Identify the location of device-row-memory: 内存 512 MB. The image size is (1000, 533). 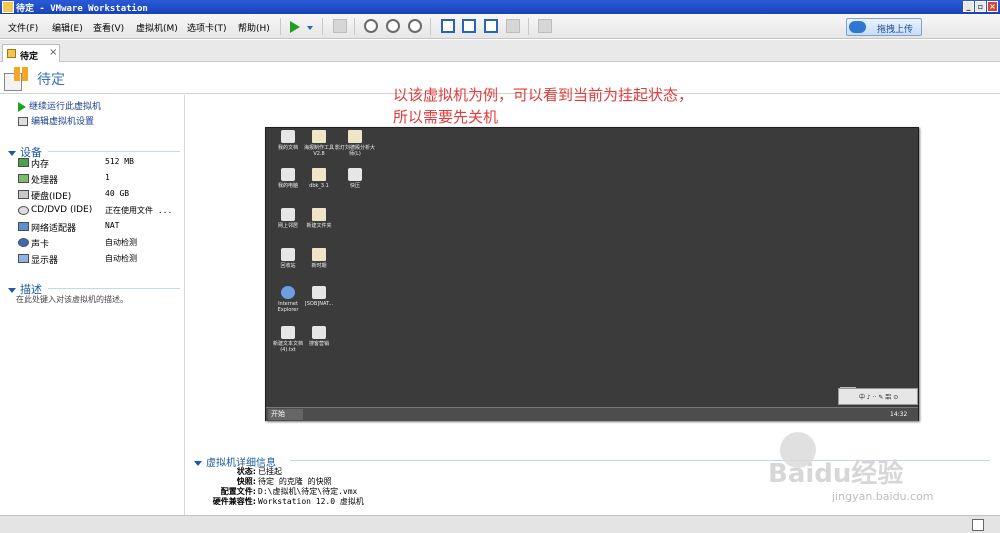
(100, 162).